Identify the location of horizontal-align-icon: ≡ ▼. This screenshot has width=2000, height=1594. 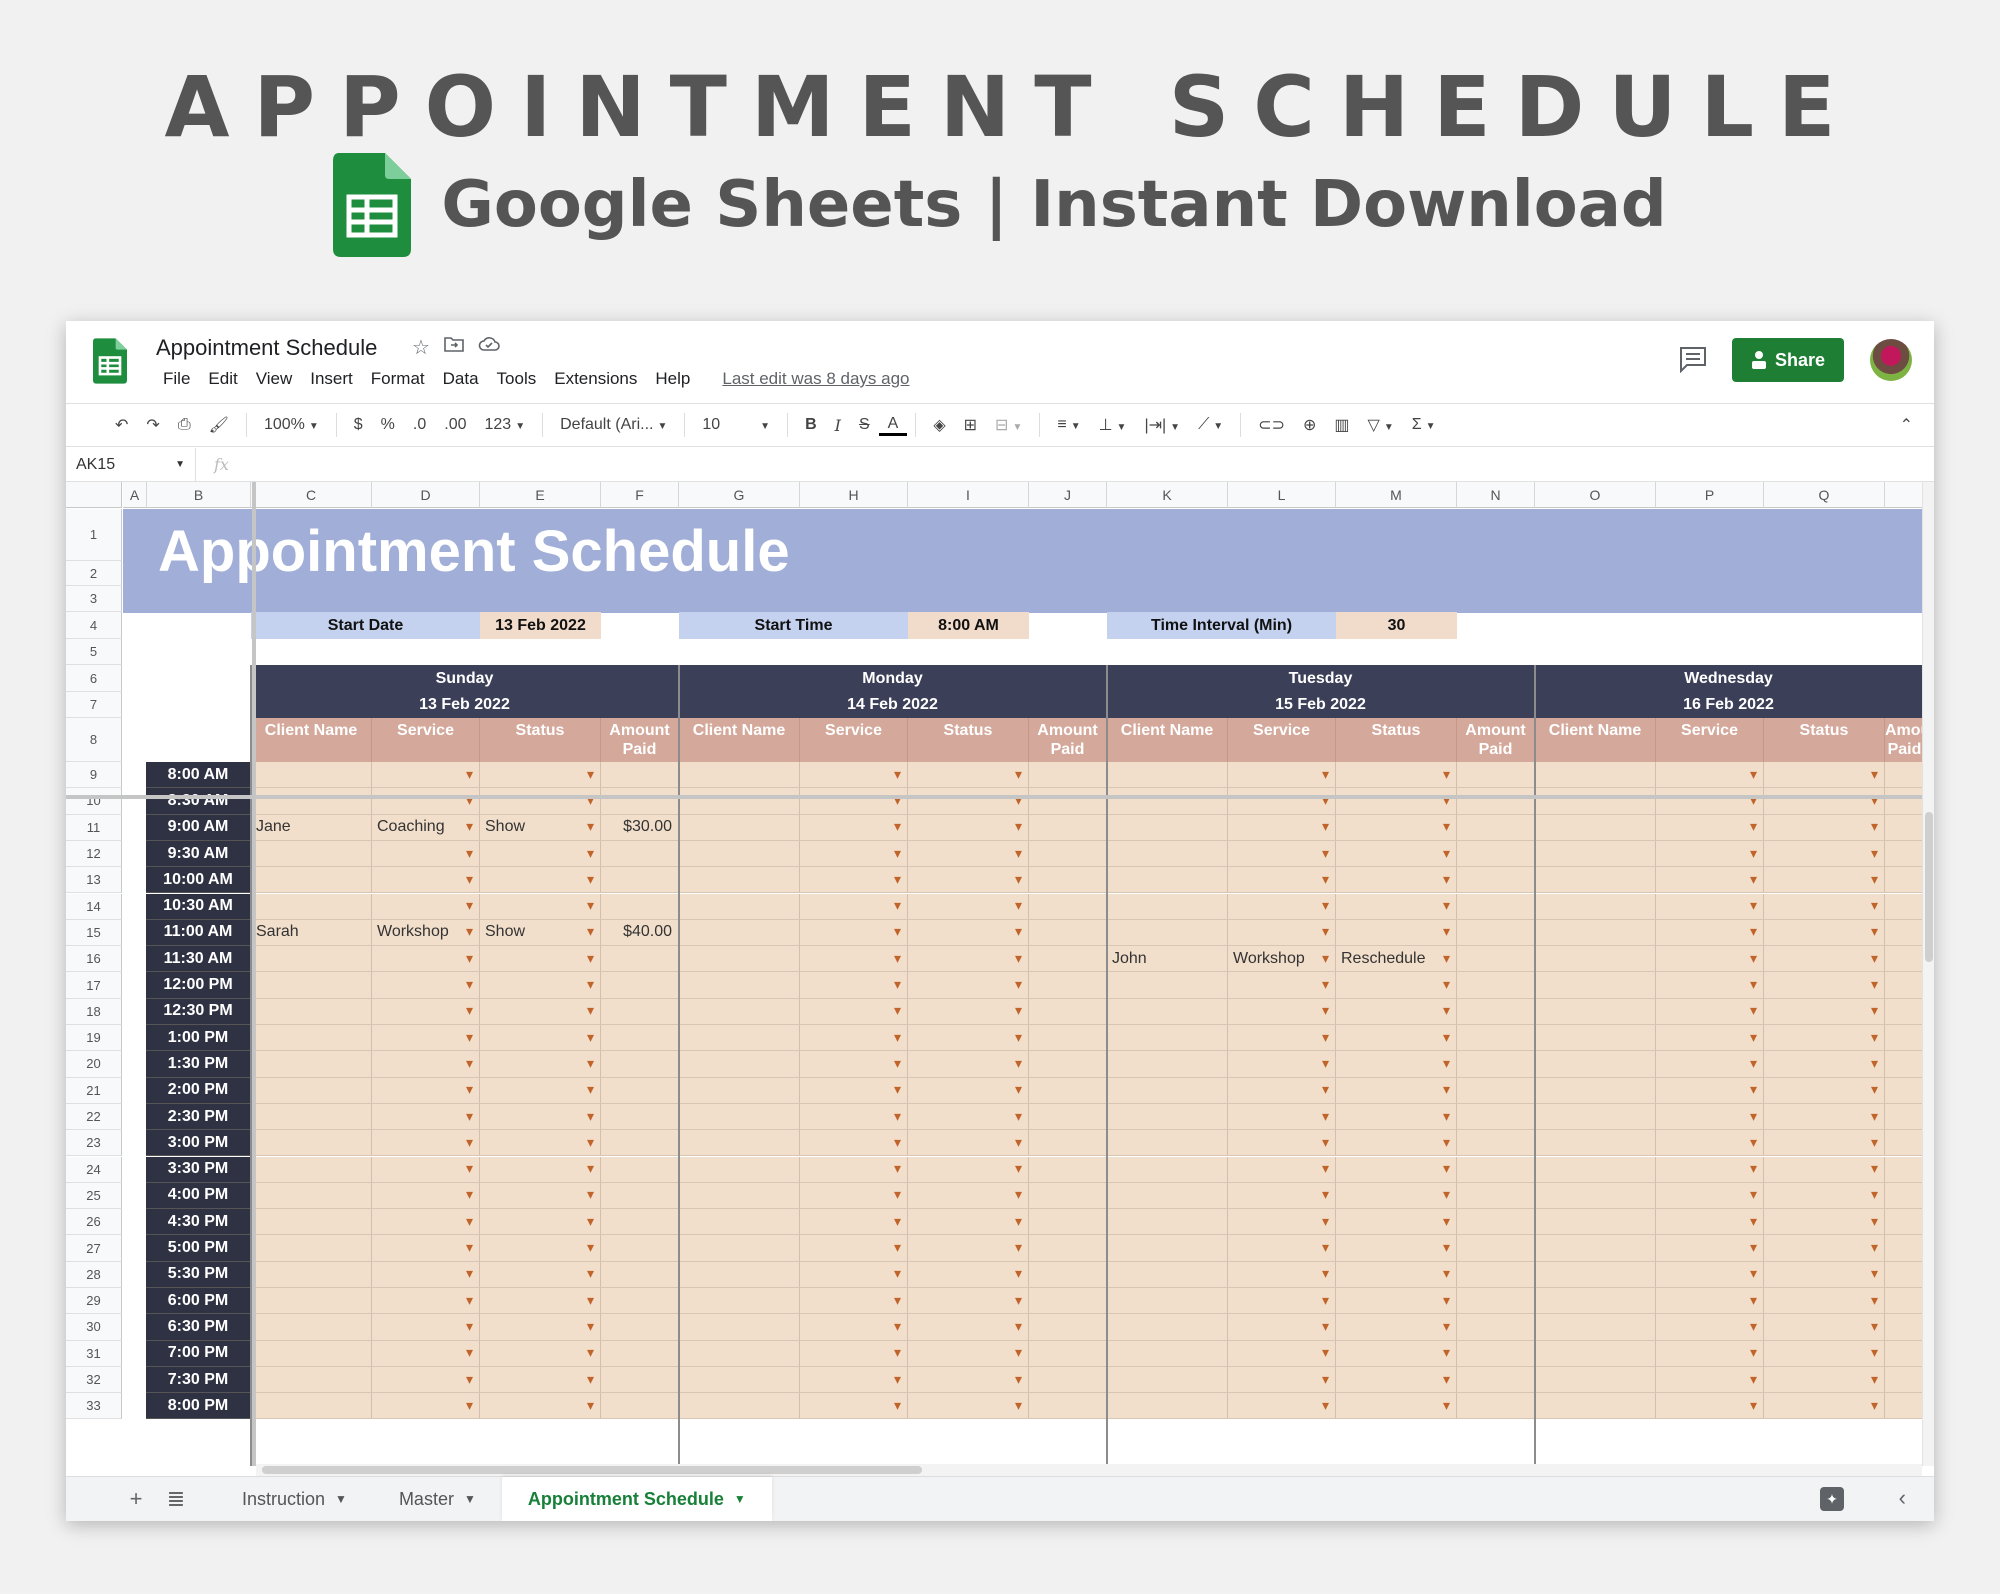
(1068, 425).